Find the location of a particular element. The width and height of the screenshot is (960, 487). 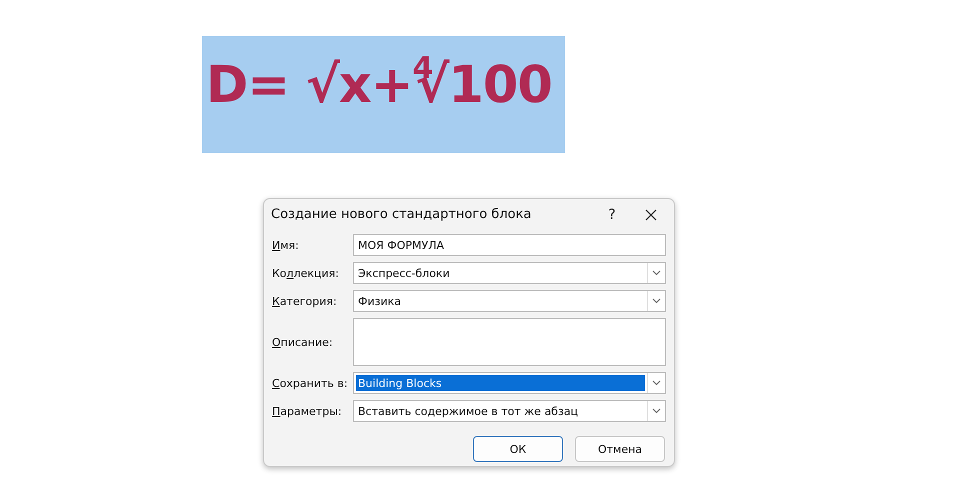

field-label: Описание: is located at coordinates (303, 342).